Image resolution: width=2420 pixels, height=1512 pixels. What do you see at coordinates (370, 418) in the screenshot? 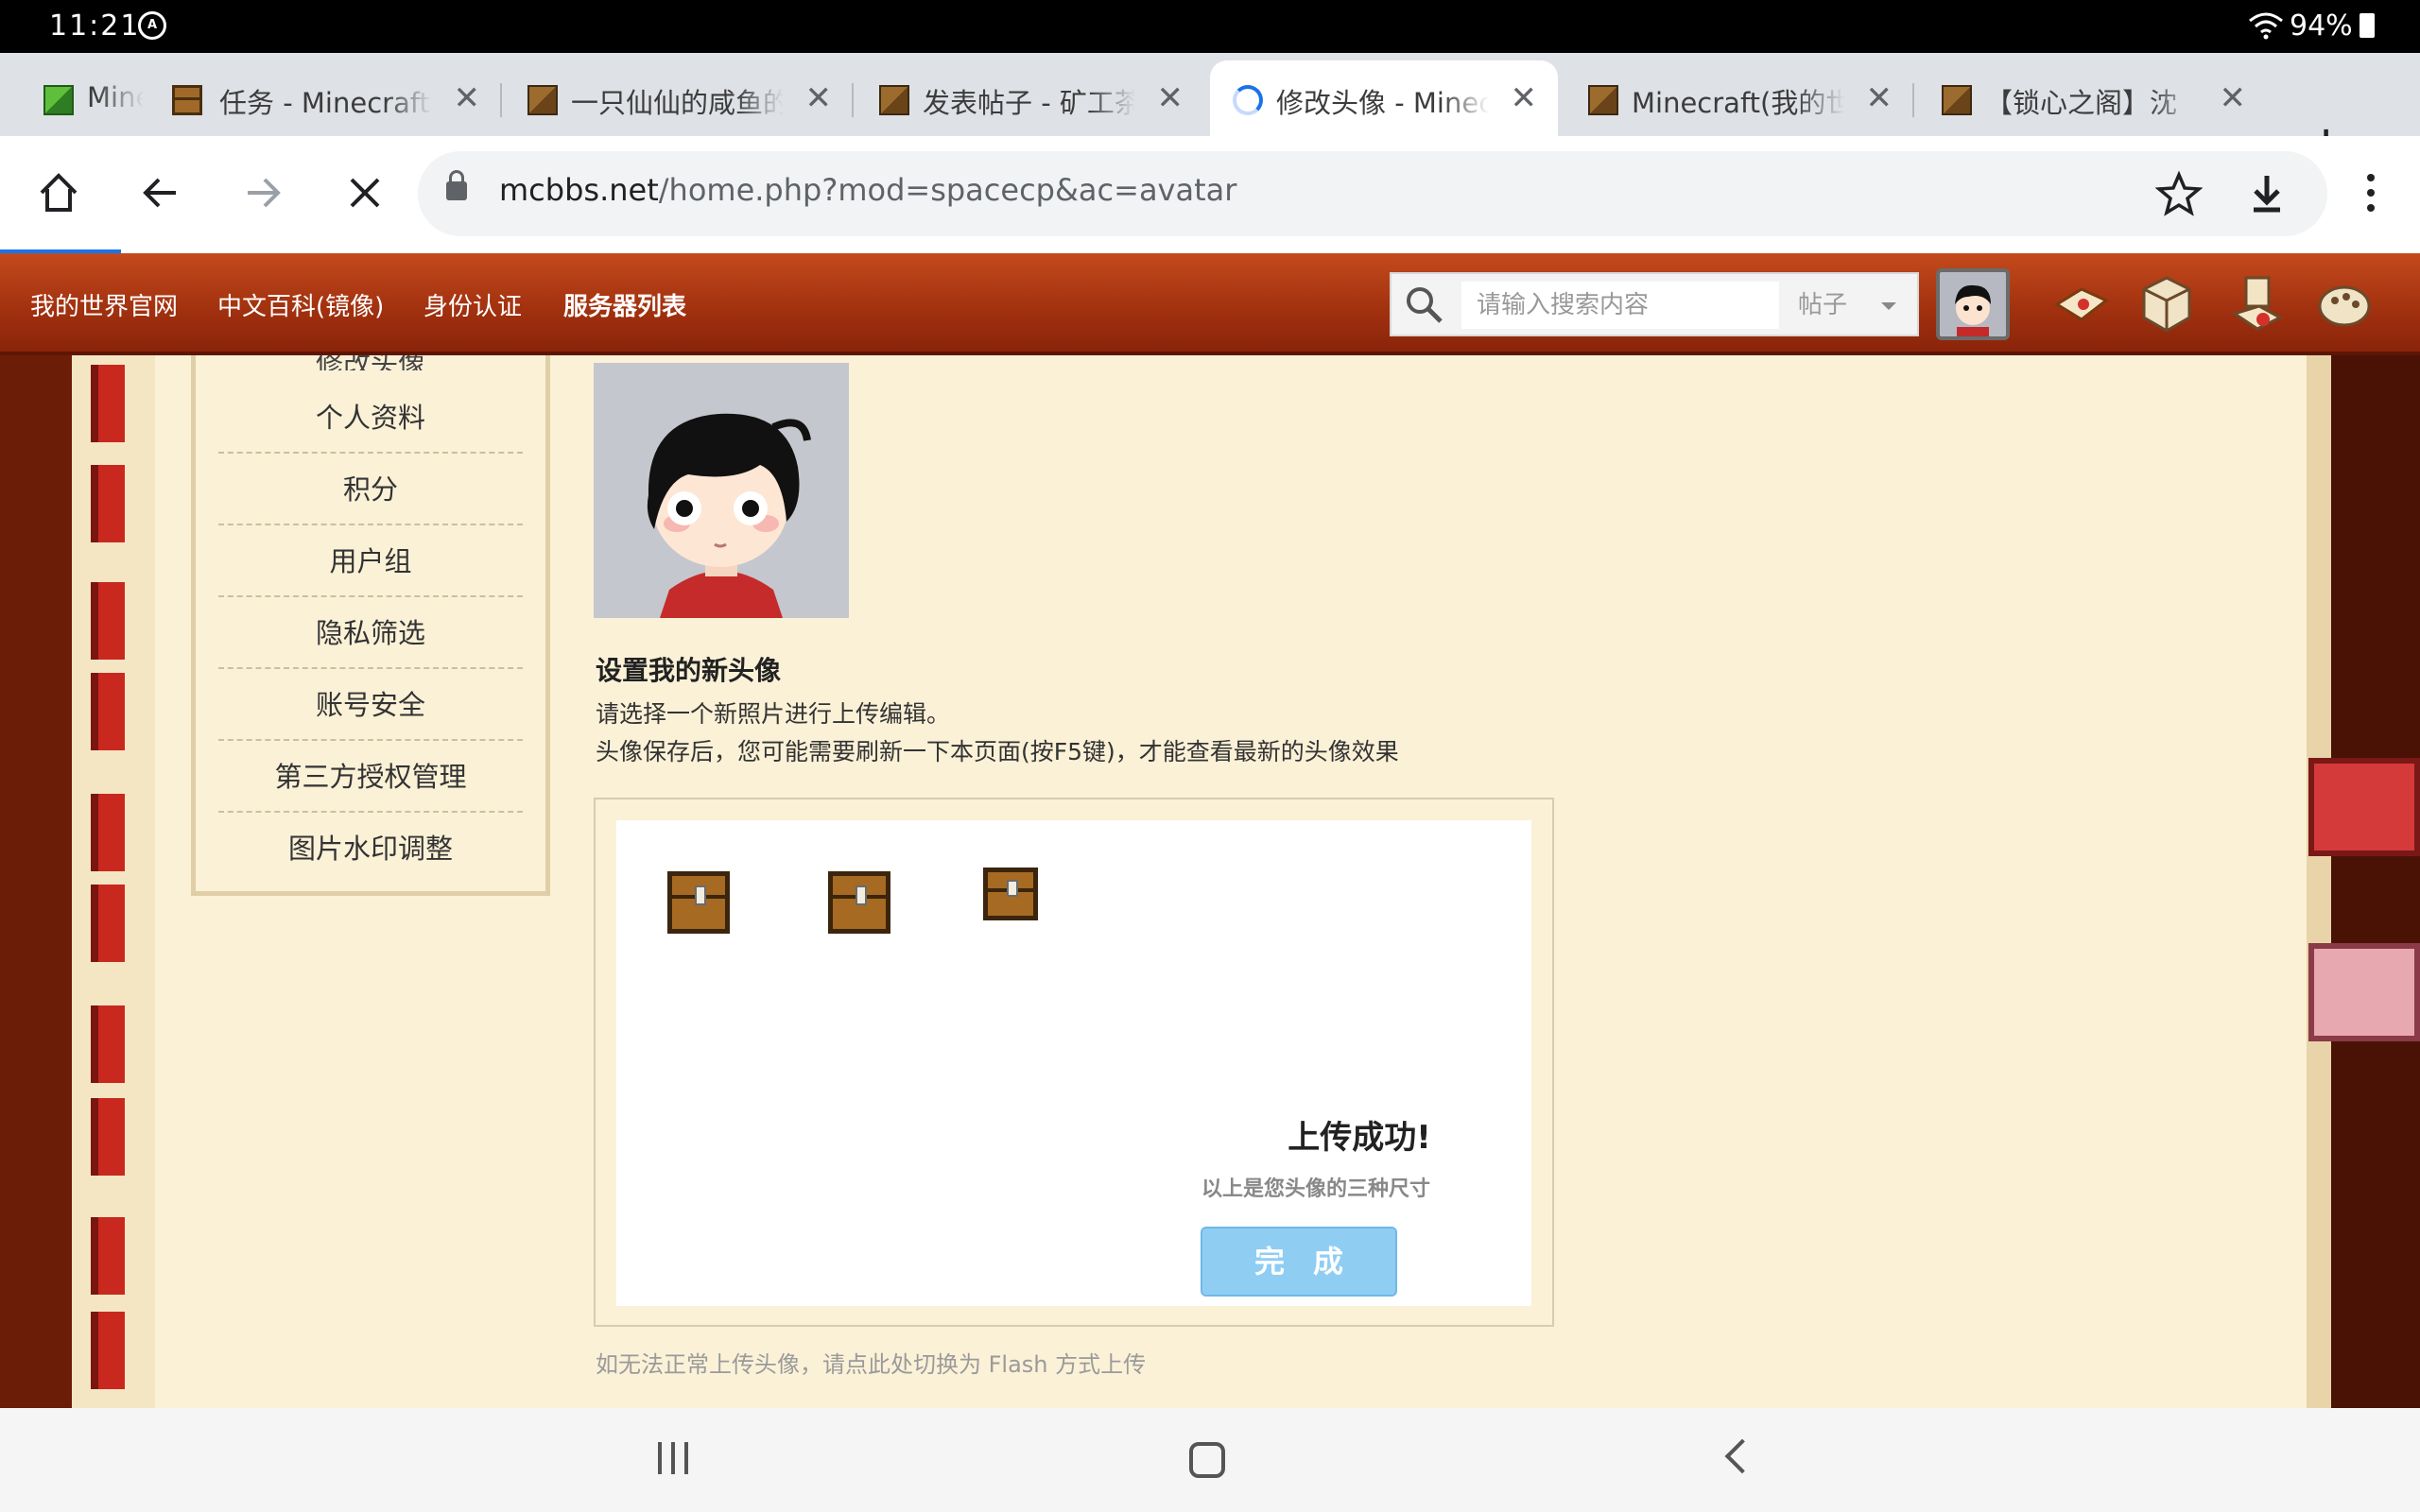
I see `sidebar-item-profile: 个人资料` at bounding box center [370, 418].